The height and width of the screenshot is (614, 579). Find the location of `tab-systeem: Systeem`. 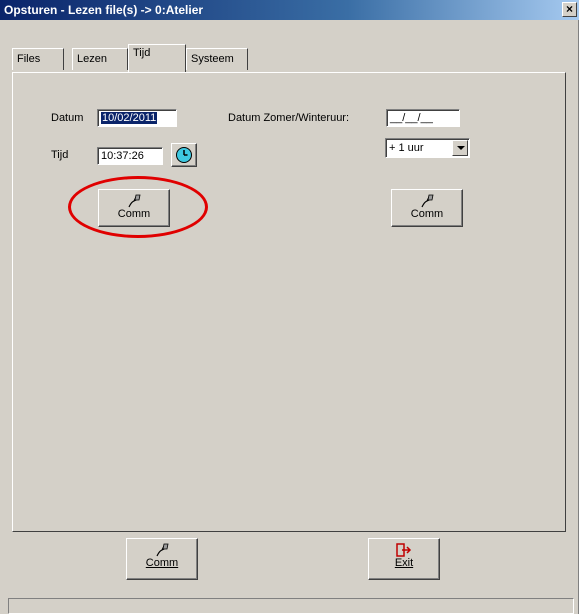

tab-systeem: Systeem is located at coordinates (217, 59).